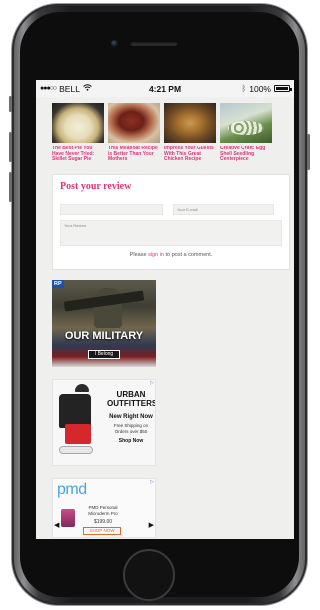 This screenshot has height=610, width=320. Describe the element at coordinates (104, 323) in the screenshot. I see `military-ad: RP OUR MILITARY I Belong` at that location.